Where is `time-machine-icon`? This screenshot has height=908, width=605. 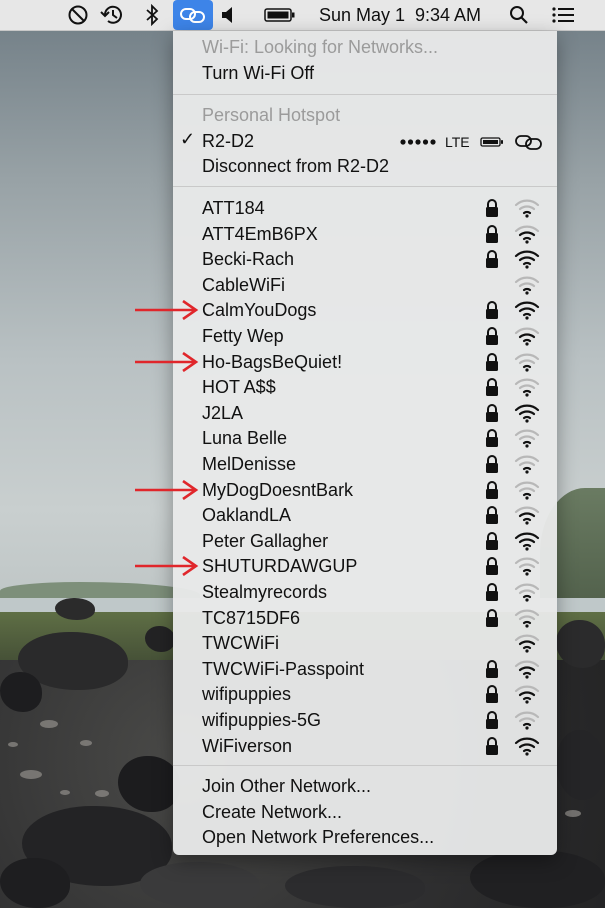
time-machine-icon is located at coordinates (112, 15).